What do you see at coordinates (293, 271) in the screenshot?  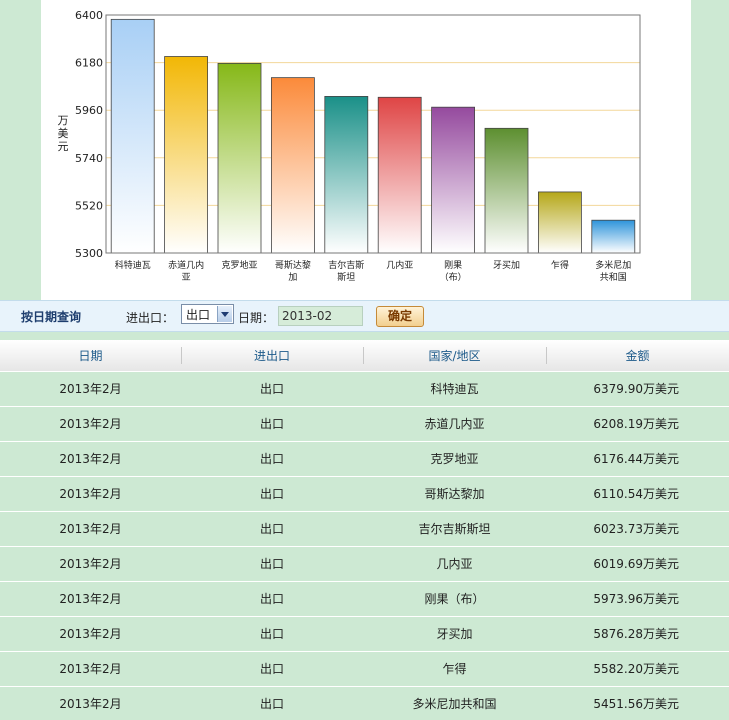 I see `x-tick-label: 哥斯达黎加` at bounding box center [293, 271].